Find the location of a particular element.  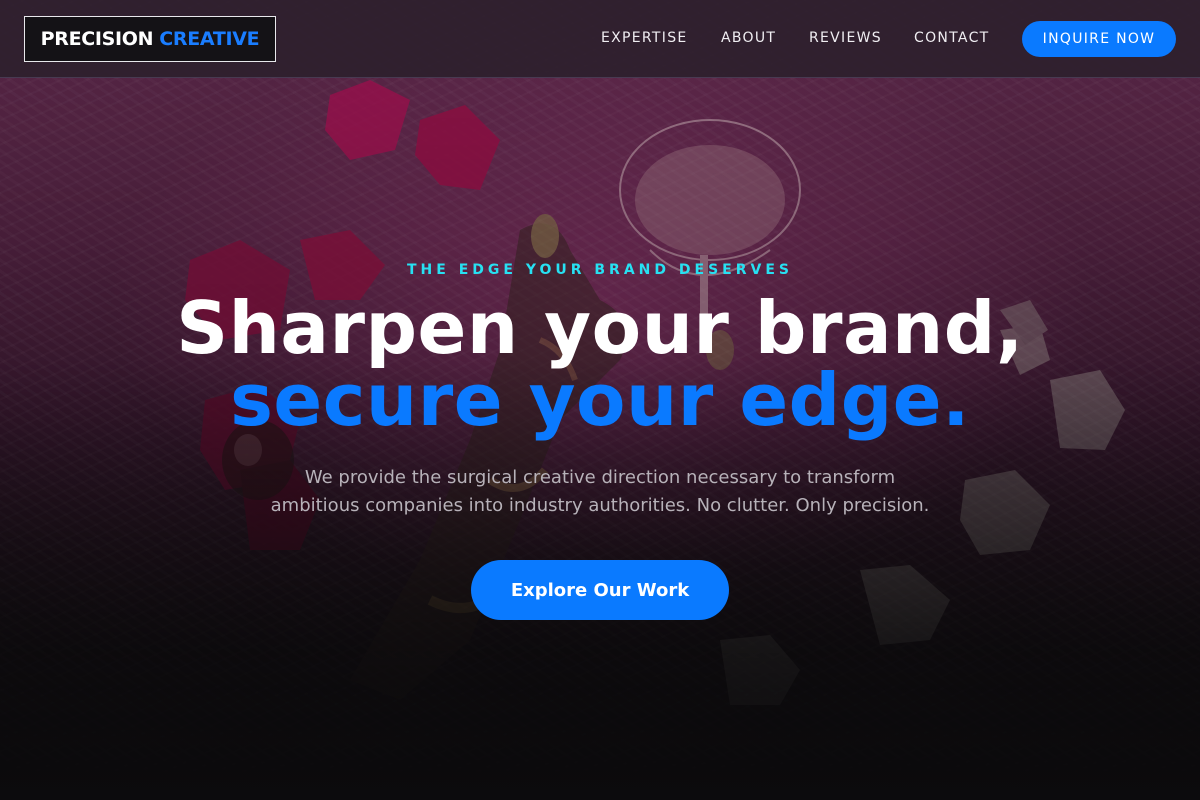

inquire-now-button: INQUIRE NOW is located at coordinates (1099, 39).